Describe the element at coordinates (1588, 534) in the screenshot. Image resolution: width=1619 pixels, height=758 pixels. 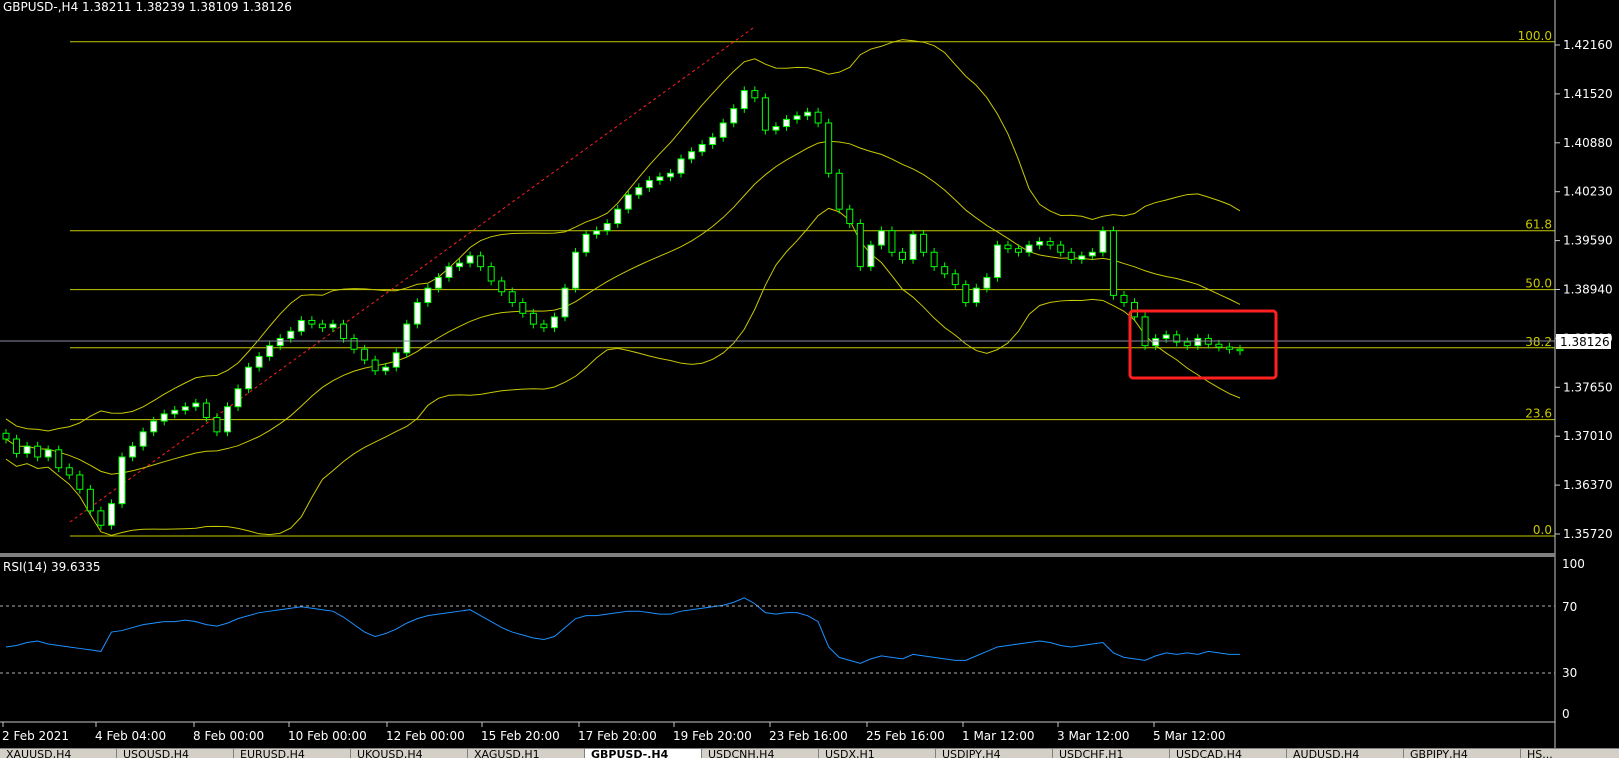
I see `price-tick-label: 1.35720` at that location.